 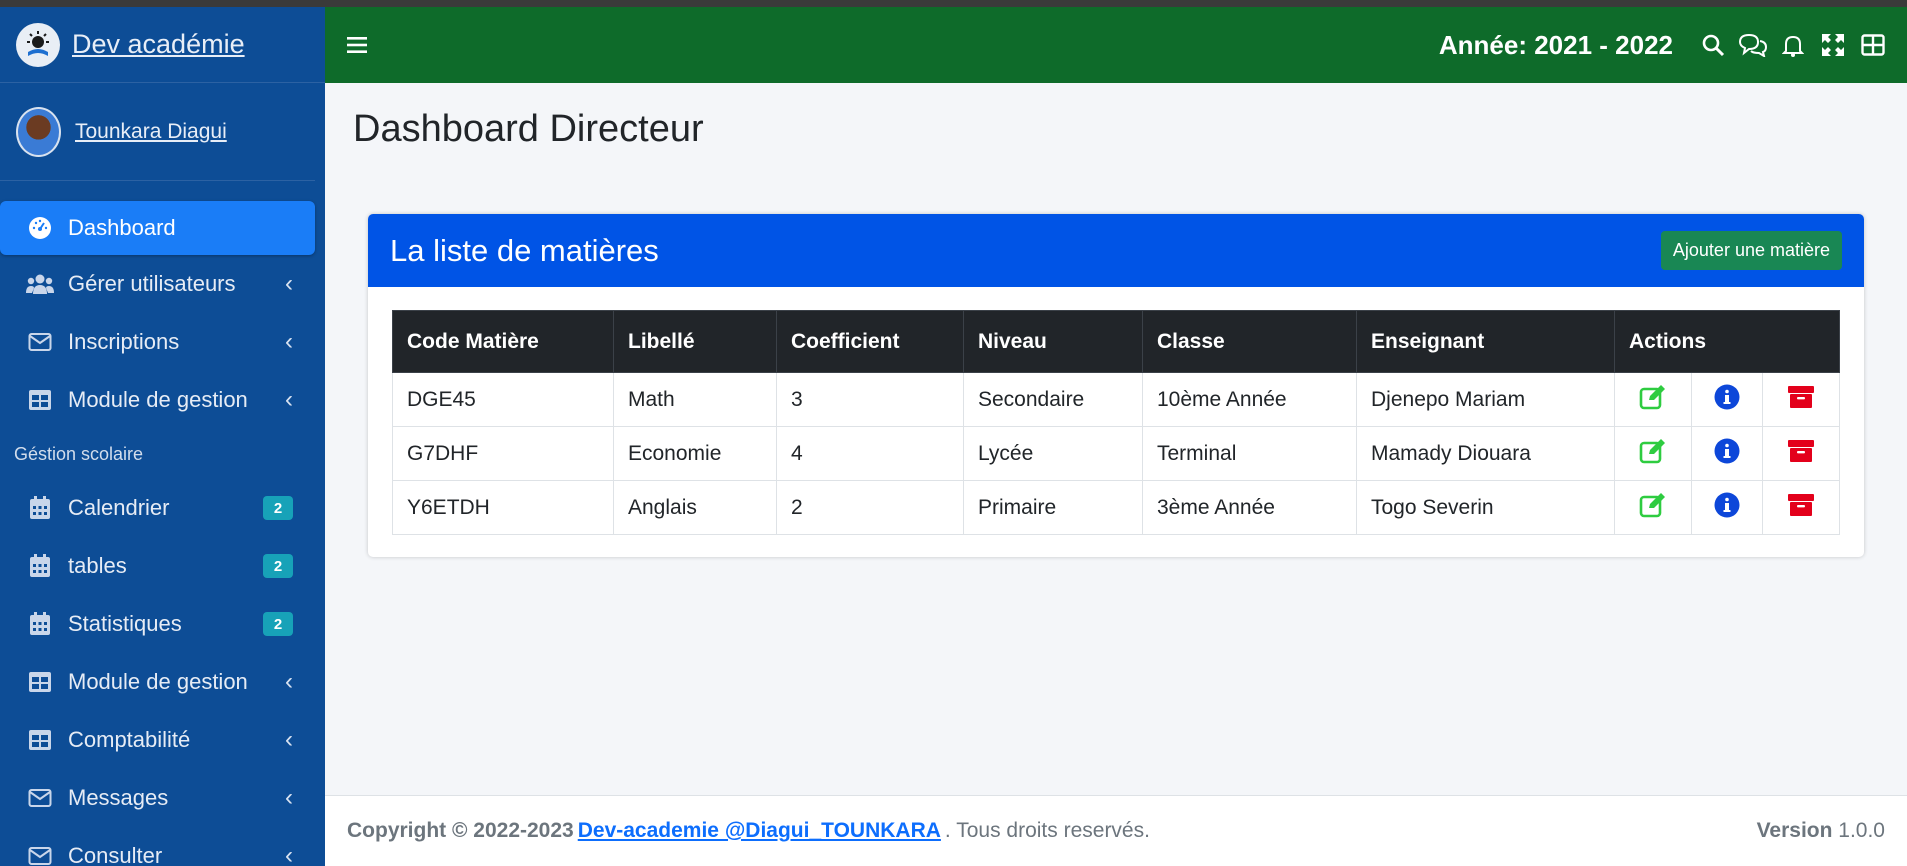 What do you see at coordinates (162, 342) in the screenshot?
I see `sidebar-item-inscriptions: Inscriptions ‹` at bounding box center [162, 342].